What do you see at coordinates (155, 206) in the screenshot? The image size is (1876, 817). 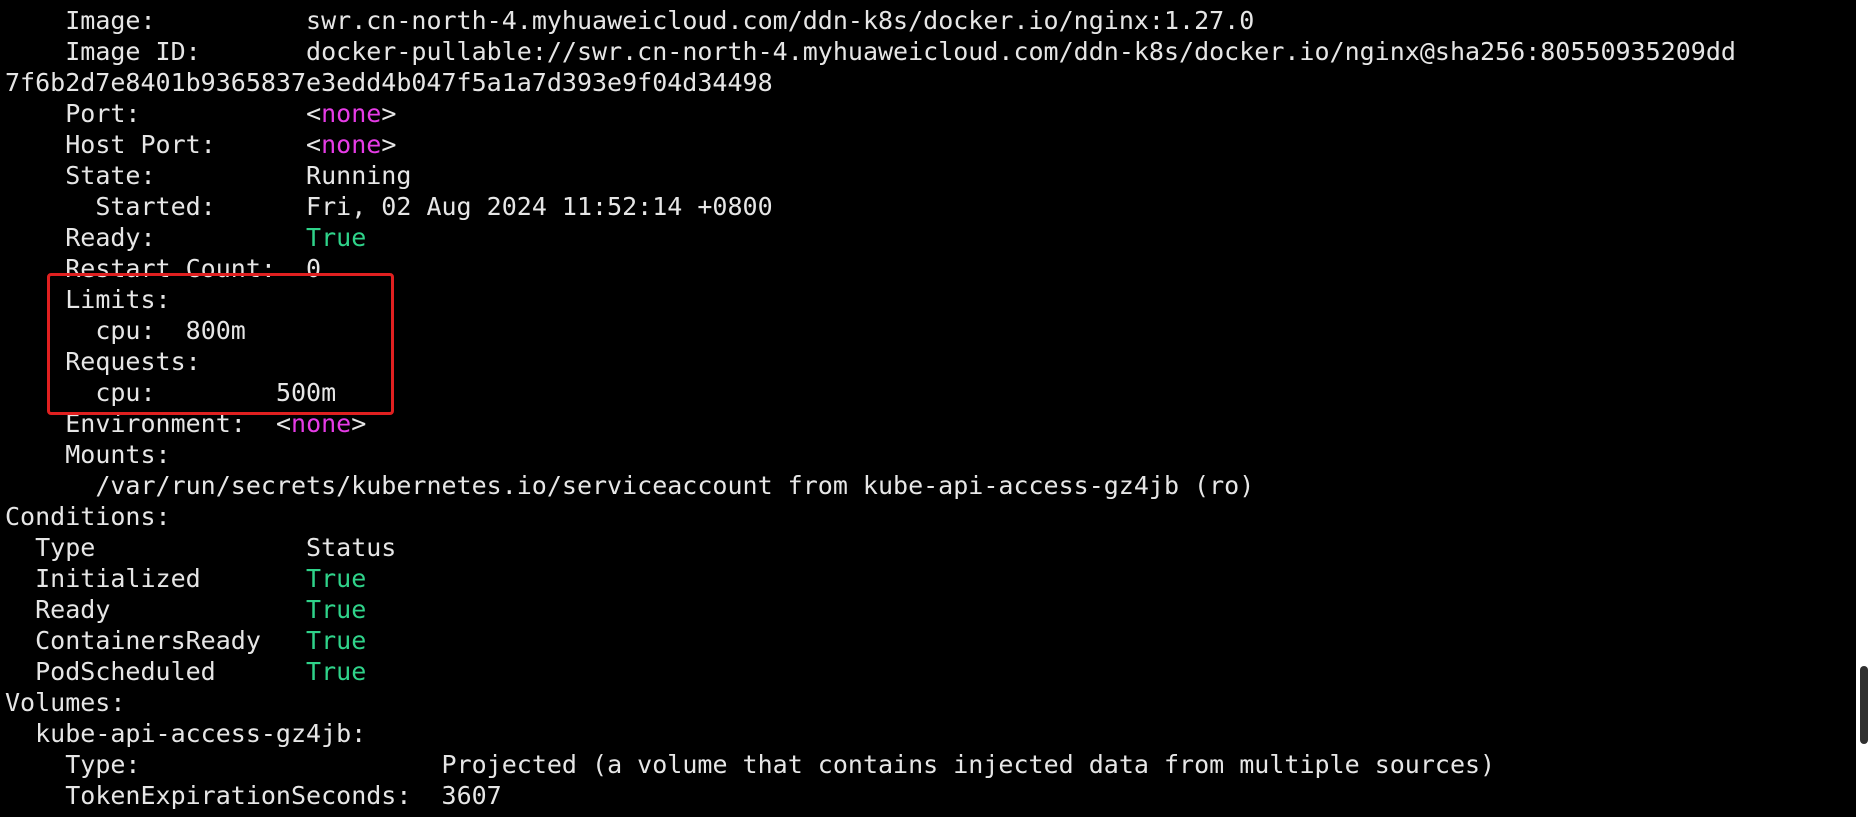 I see `line-key: Started:` at bounding box center [155, 206].